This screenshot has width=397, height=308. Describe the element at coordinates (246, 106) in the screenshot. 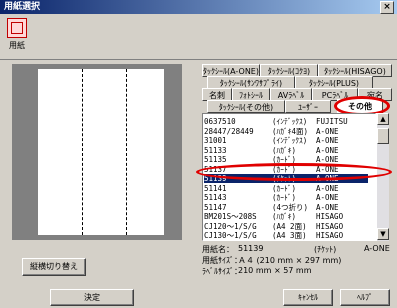

I see `tab-tack-other: ﾀｯｸｼｰﾙ(その他)` at that location.